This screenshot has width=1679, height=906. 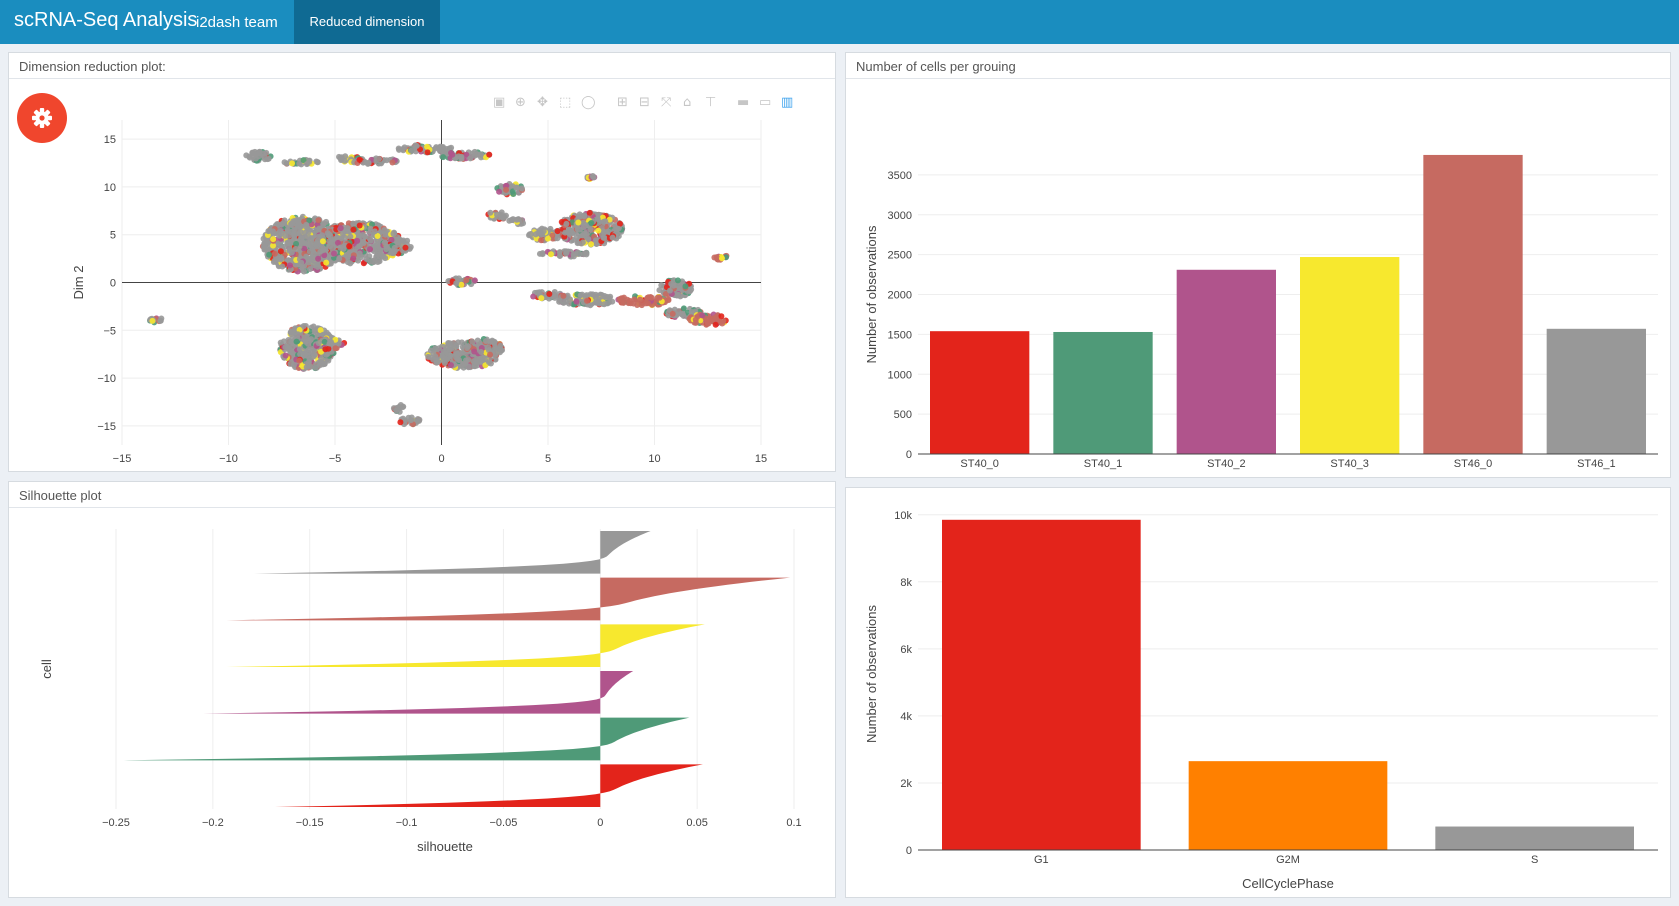 What do you see at coordinates (588, 102) in the screenshot?
I see `lasso-icon: ◯` at bounding box center [588, 102].